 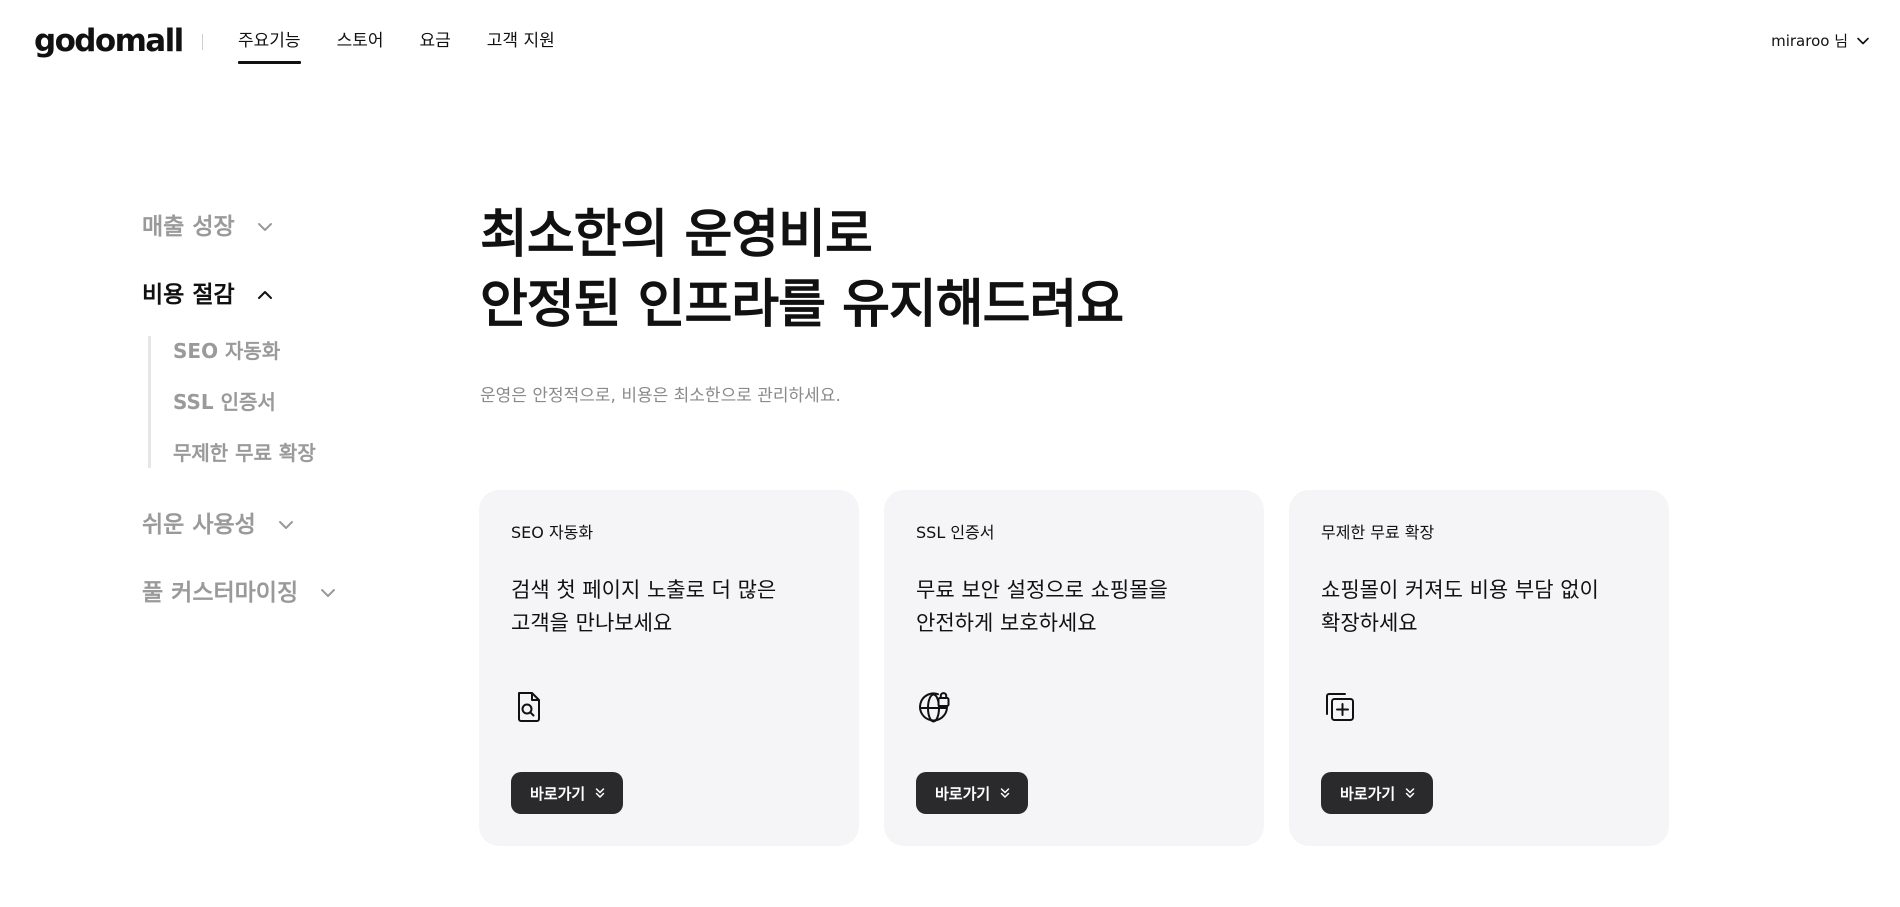 I want to click on chevron-up-icon, so click(x=265, y=295).